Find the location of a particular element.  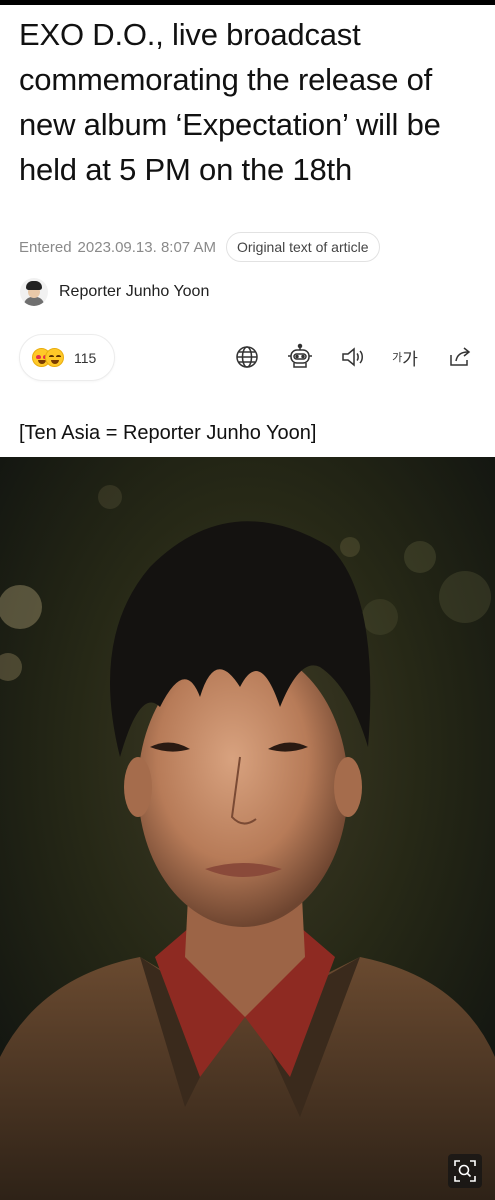

font-size-icon: 가가 is located at coordinates (405, 357).